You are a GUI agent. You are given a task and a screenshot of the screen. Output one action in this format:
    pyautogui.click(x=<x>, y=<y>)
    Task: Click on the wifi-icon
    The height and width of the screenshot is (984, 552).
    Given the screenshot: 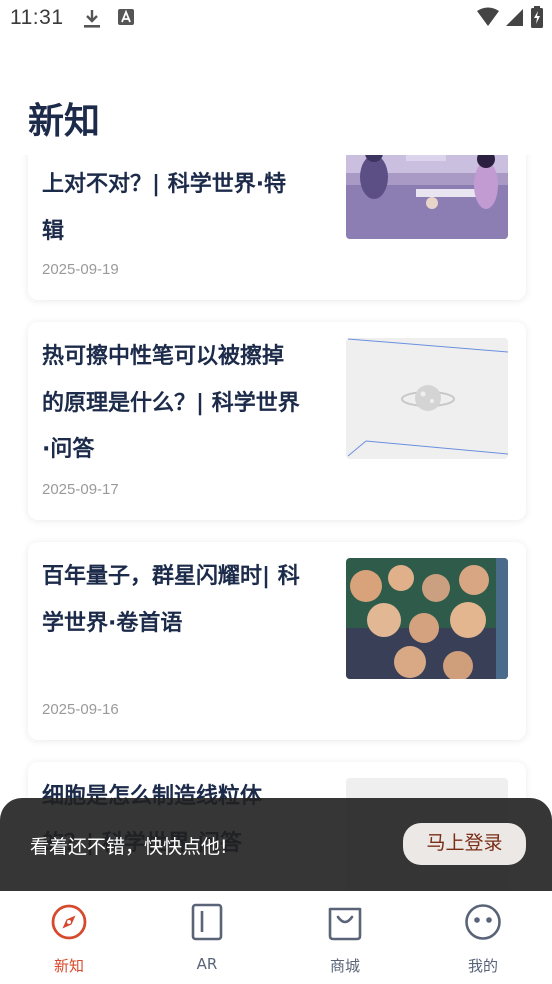 What is the action you would take?
    pyautogui.click(x=488, y=19)
    